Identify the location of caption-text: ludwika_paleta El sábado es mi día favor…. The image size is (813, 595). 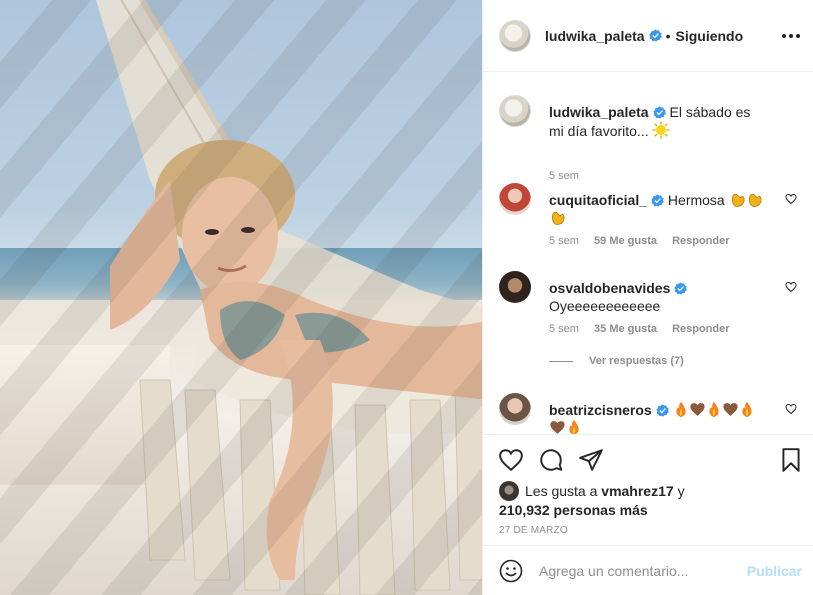
(659, 121).